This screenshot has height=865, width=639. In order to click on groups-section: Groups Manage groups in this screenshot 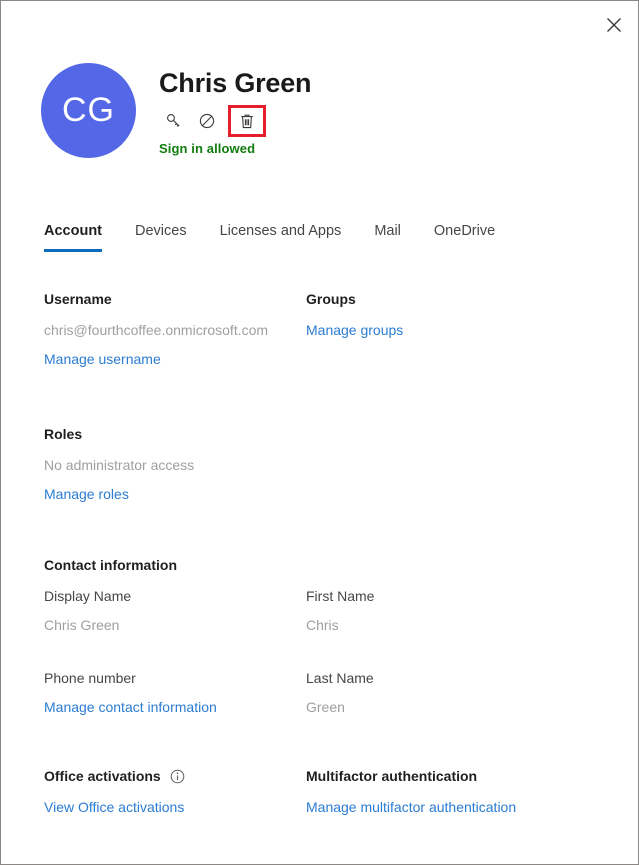, I will do `click(437, 358)`.